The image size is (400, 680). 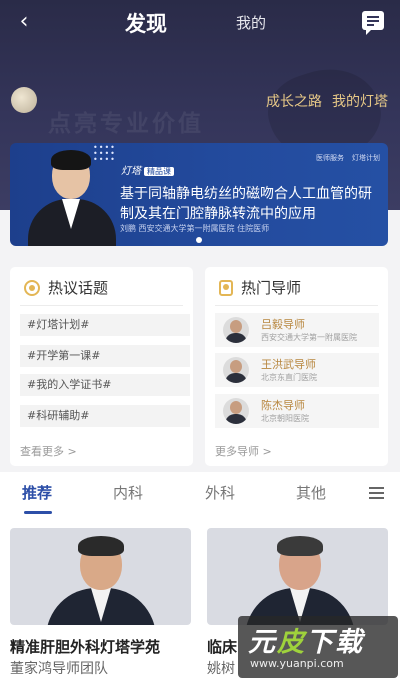 What do you see at coordinates (373, 23) in the screenshot?
I see `message-icon` at bounding box center [373, 23].